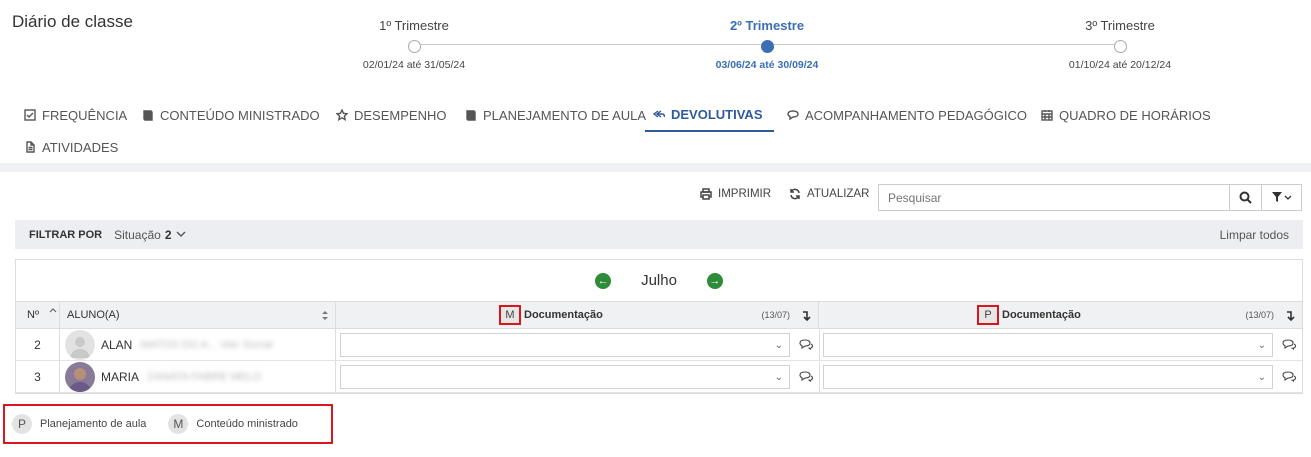 This screenshot has width=1311, height=457. What do you see at coordinates (30, 147) in the screenshot?
I see `file-icon` at bounding box center [30, 147].